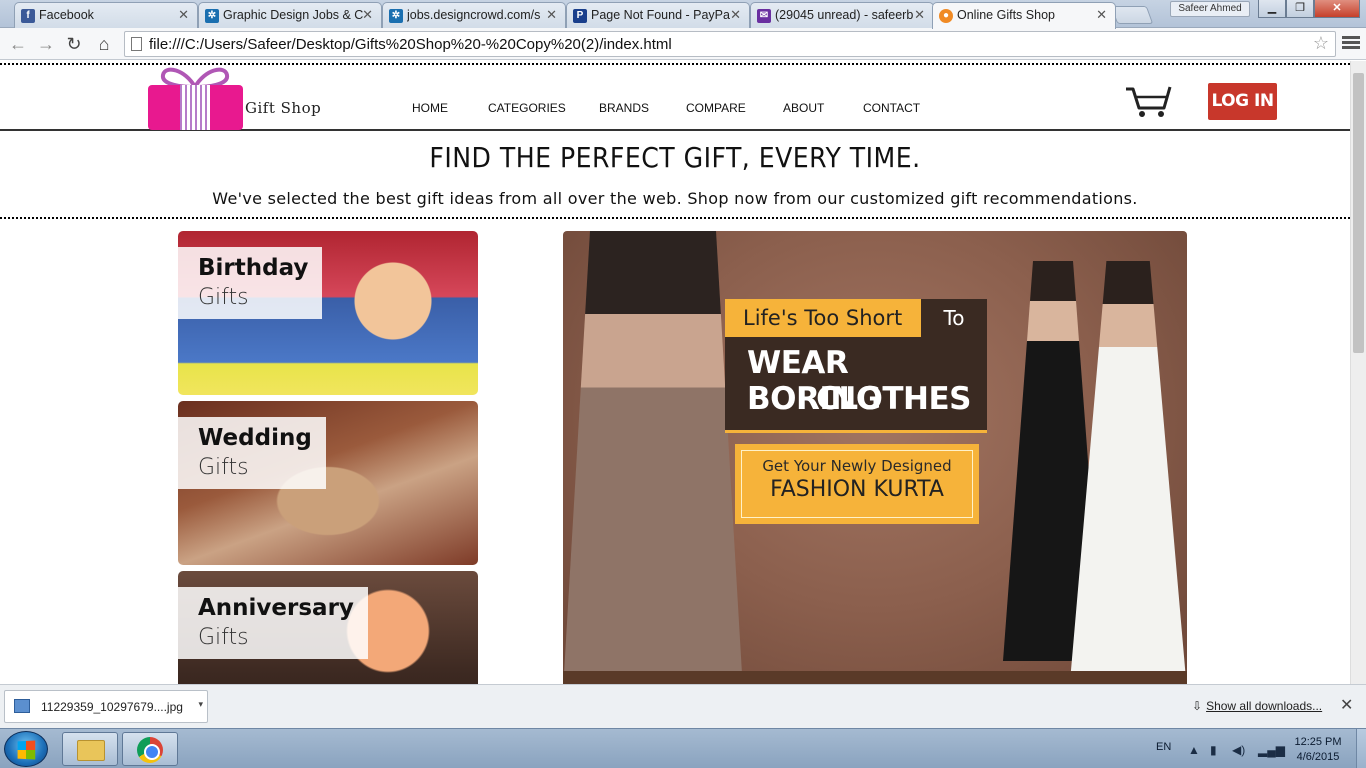 The height and width of the screenshot is (768, 1366). Describe the element at coordinates (1132, 15) in the screenshot. I see `new-tab-button` at that location.